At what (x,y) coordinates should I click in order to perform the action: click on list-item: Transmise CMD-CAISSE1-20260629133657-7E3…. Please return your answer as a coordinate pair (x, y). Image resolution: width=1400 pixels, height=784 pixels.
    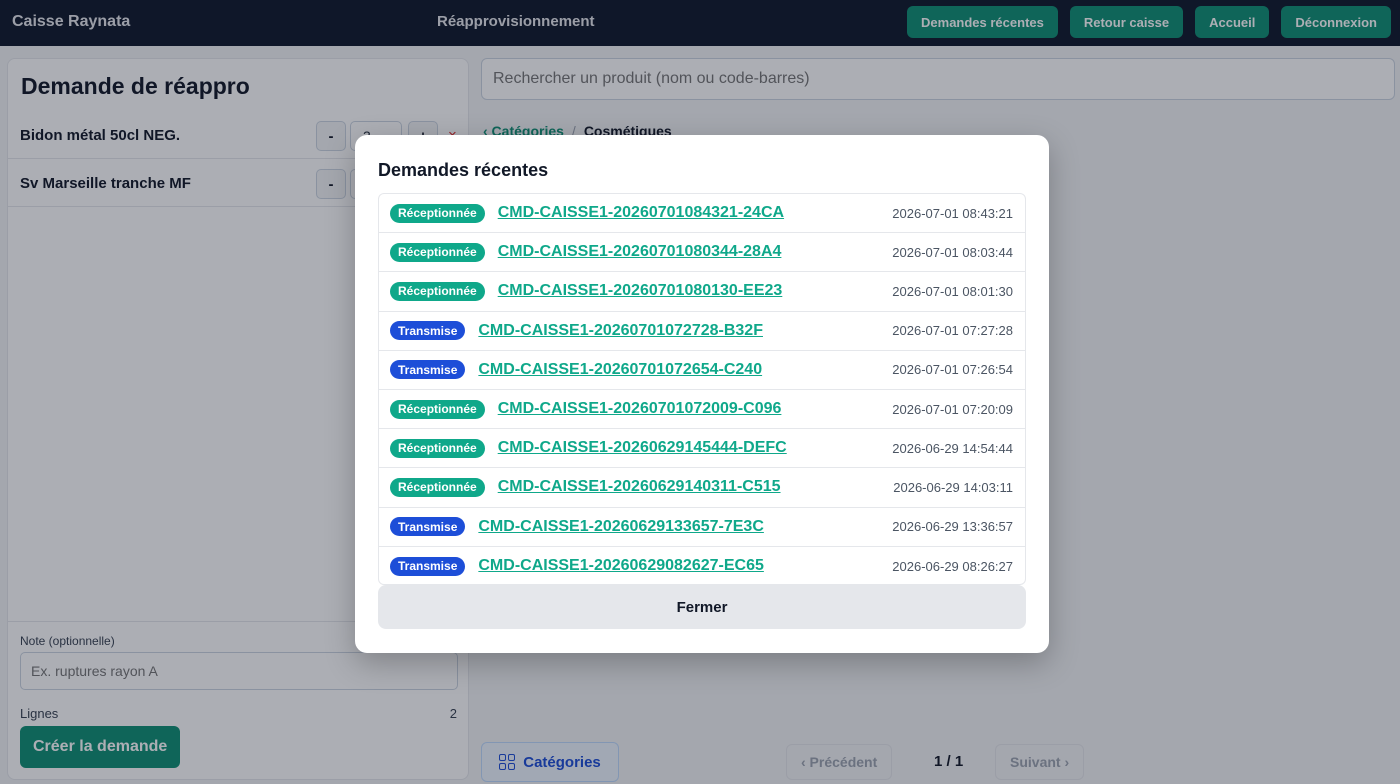
    Looking at the image, I should click on (702, 527).